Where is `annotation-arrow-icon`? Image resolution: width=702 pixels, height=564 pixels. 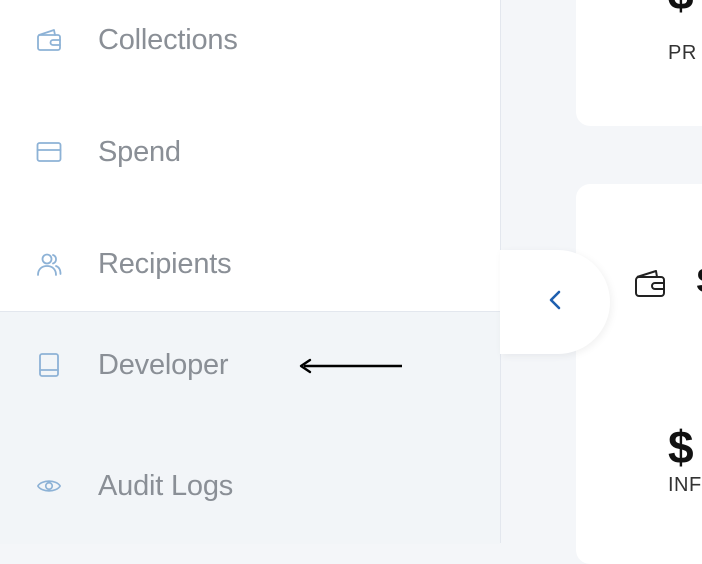 annotation-arrow-icon is located at coordinates (350, 366).